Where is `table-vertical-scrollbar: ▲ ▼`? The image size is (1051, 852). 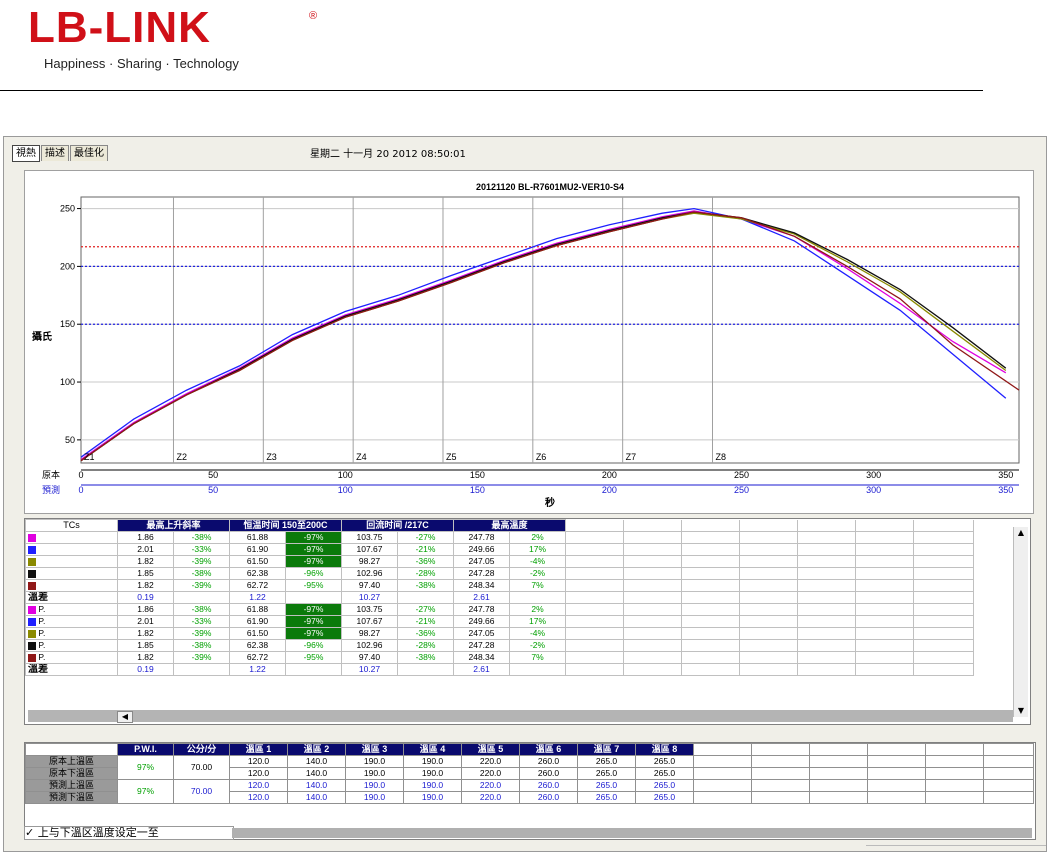 table-vertical-scrollbar: ▲ ▼ is located at coordinates (1020, 622).